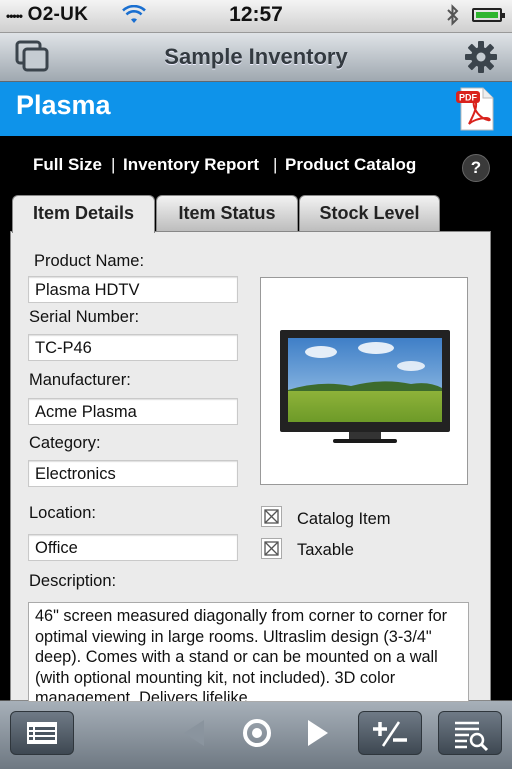 This screenshot has height=769, width=512. I want to click on record-header: Plasma PDF, so click(256, 109).